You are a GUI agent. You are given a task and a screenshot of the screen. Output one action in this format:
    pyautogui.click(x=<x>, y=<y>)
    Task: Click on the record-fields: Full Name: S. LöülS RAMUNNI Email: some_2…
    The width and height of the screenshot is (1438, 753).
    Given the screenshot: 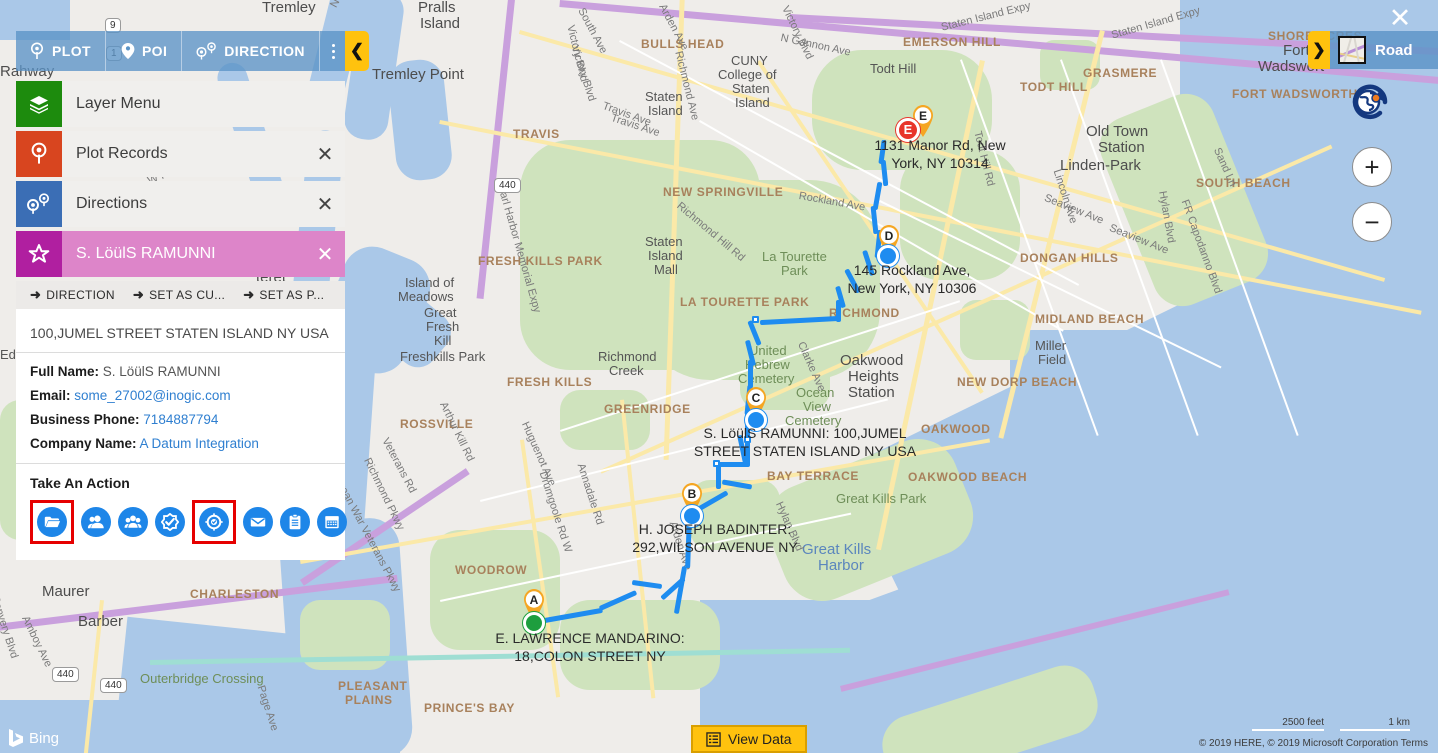 What is the action you would take?
    pyautogui.click(x=180, y=408)
    